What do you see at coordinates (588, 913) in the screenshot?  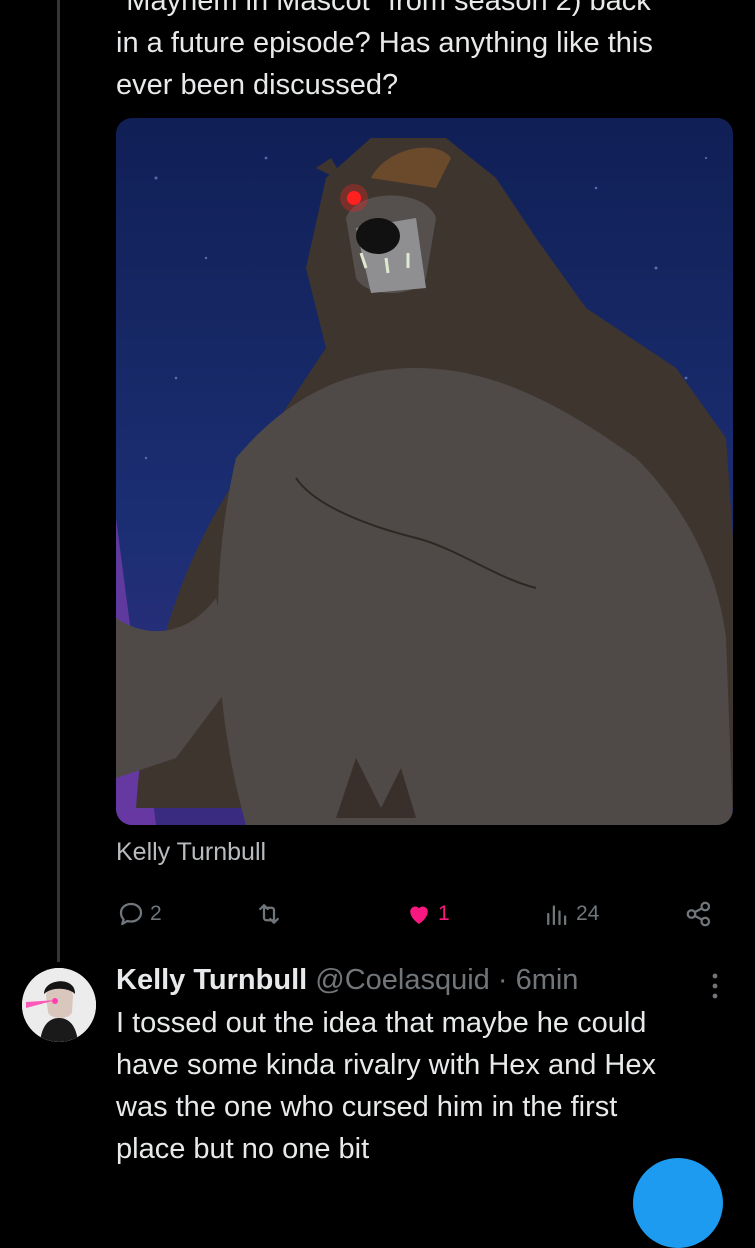 I see `views-count: 24` at bounding box center [588, 913].